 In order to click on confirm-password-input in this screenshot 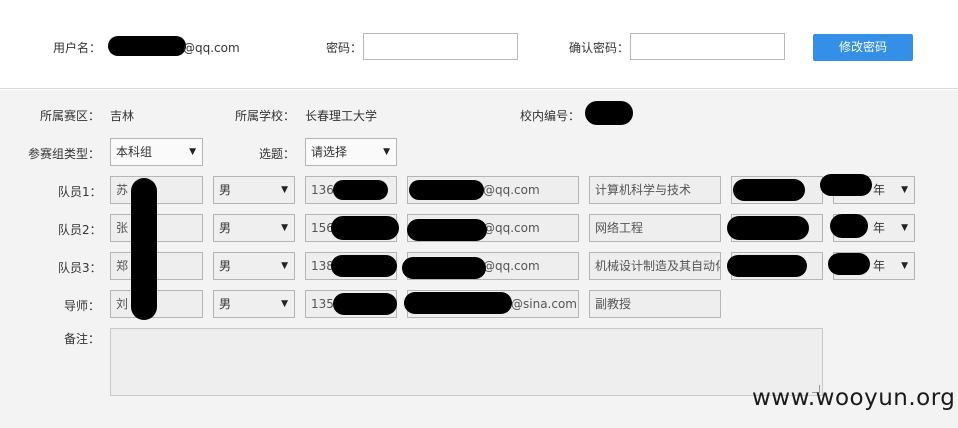, I will do `click(707, 46)`.